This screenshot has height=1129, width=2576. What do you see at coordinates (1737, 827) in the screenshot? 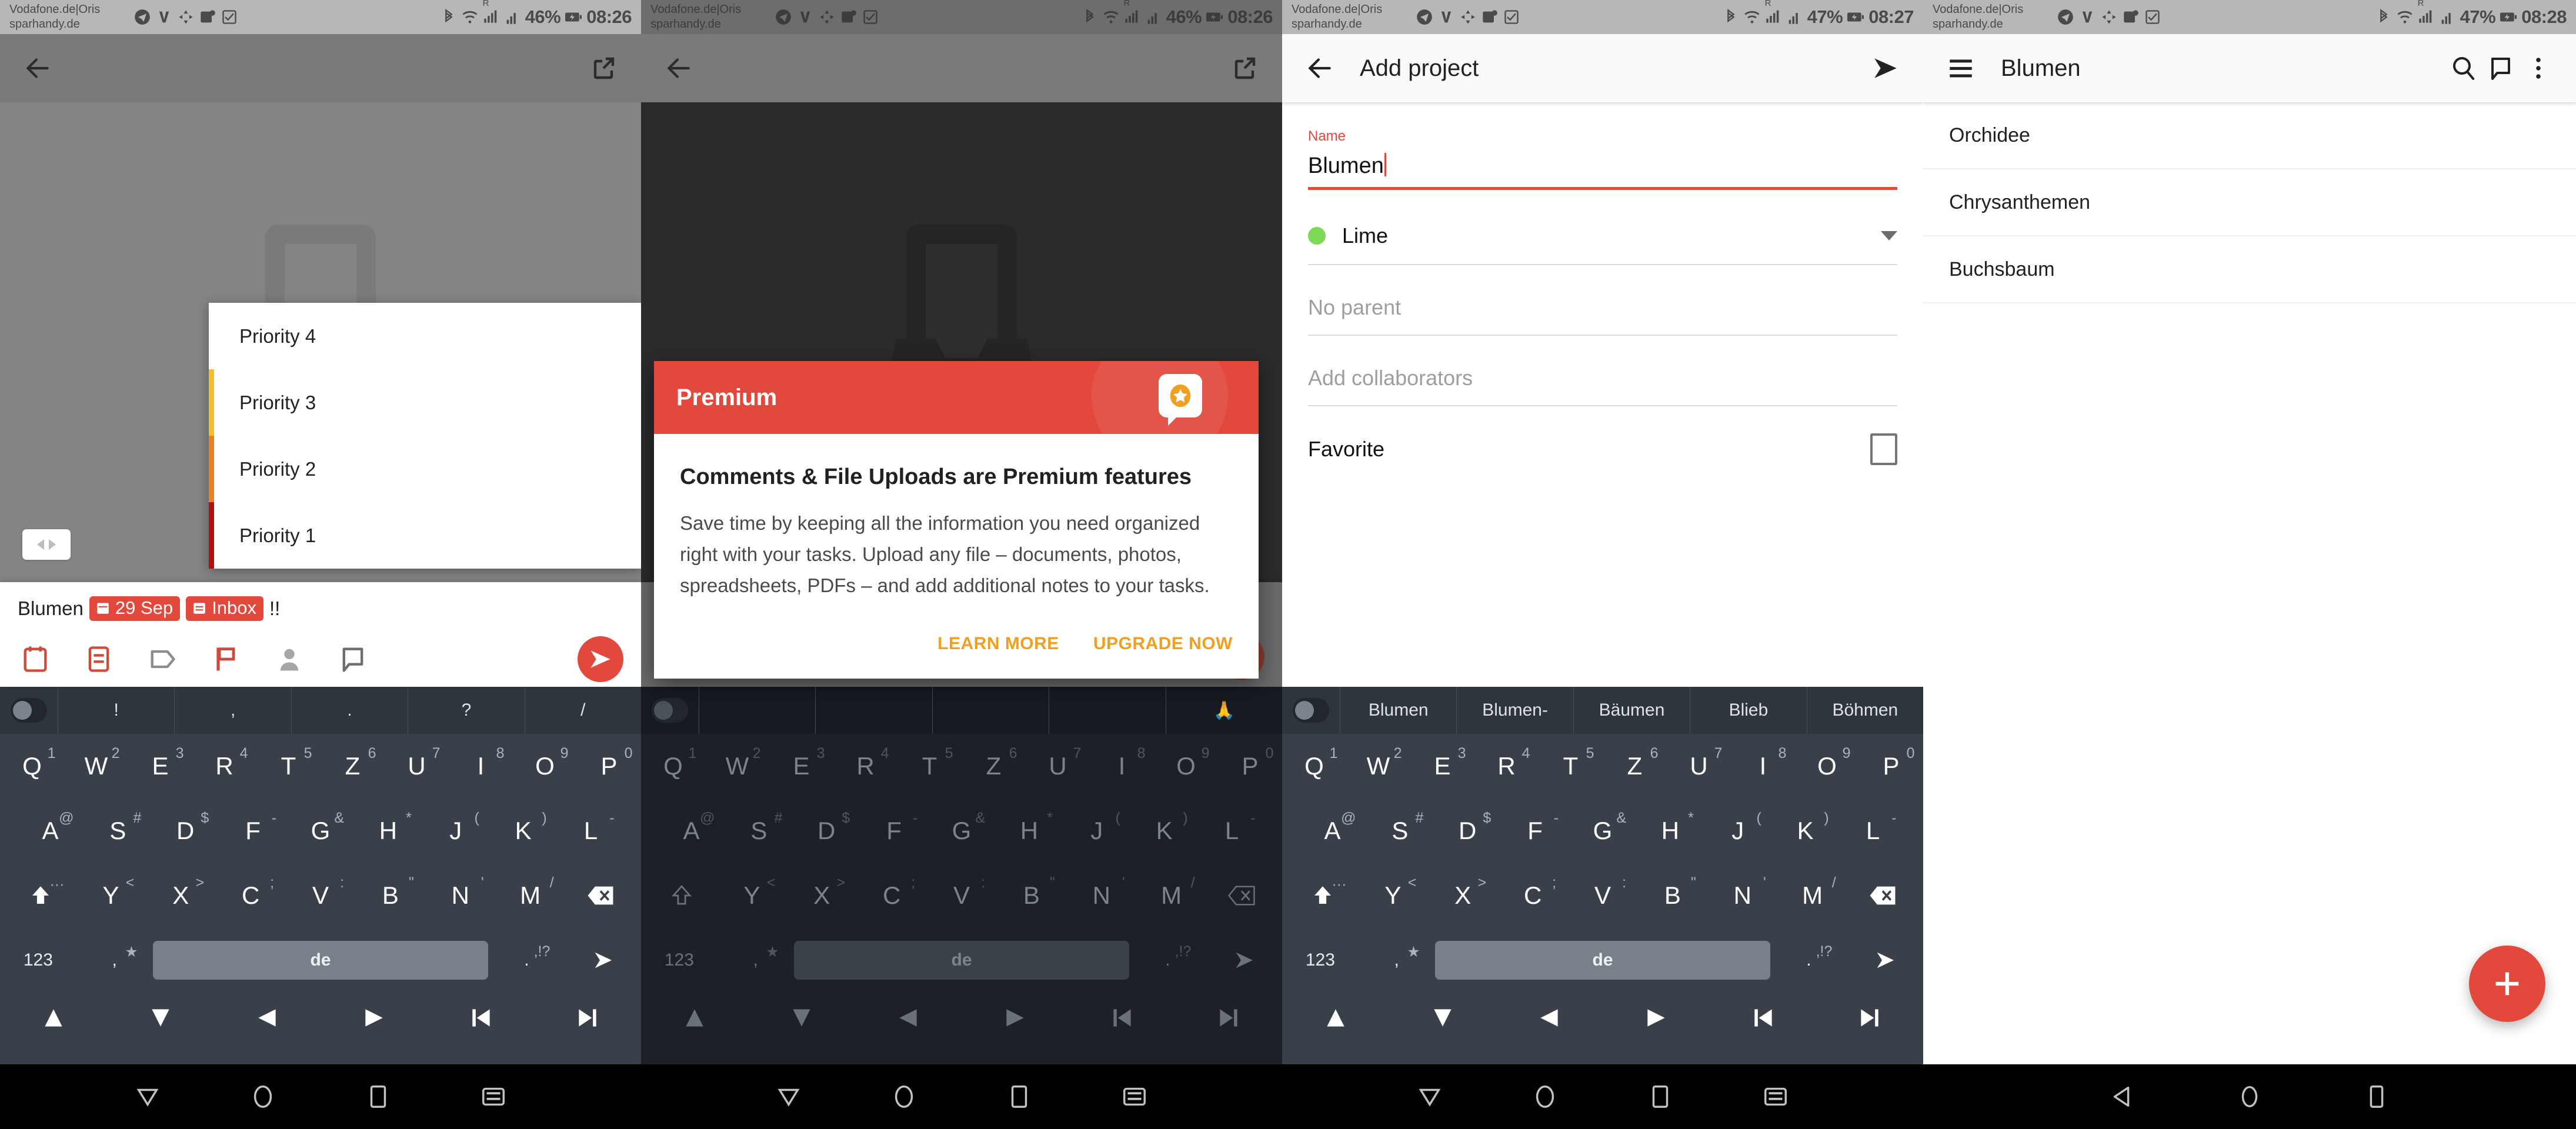
I see `key-J: (J` at bounding box center [1737, 827].